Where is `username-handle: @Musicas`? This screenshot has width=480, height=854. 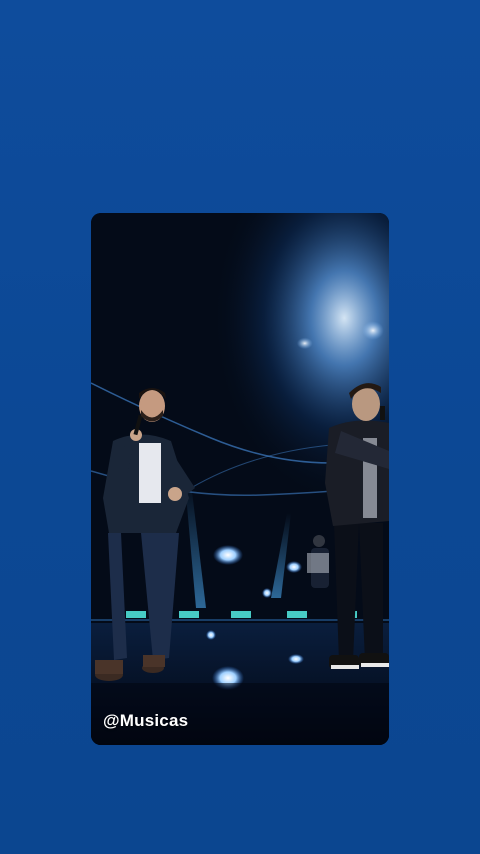 username-handle: @Musicas is located at coordinates (145, 721).